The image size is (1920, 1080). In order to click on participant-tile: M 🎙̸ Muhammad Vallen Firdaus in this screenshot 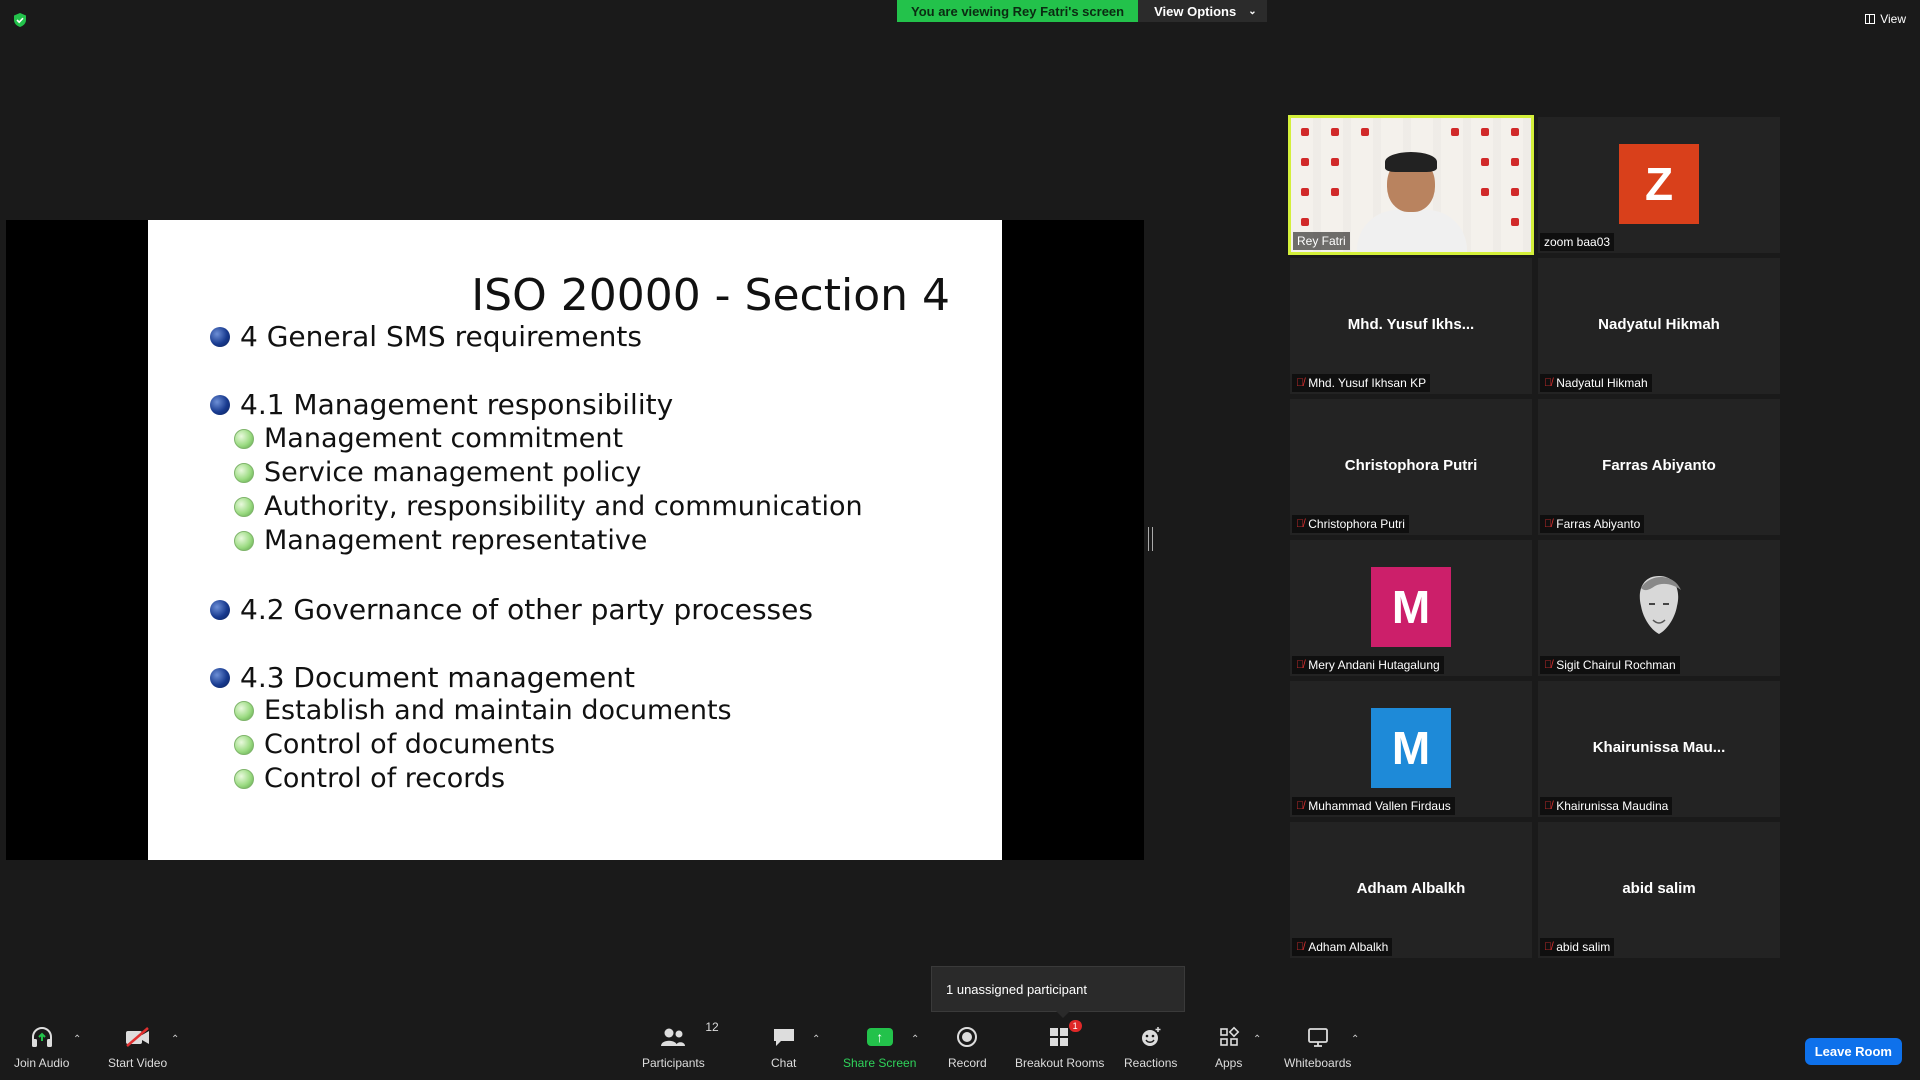, I will do `click(1411, 749)`.